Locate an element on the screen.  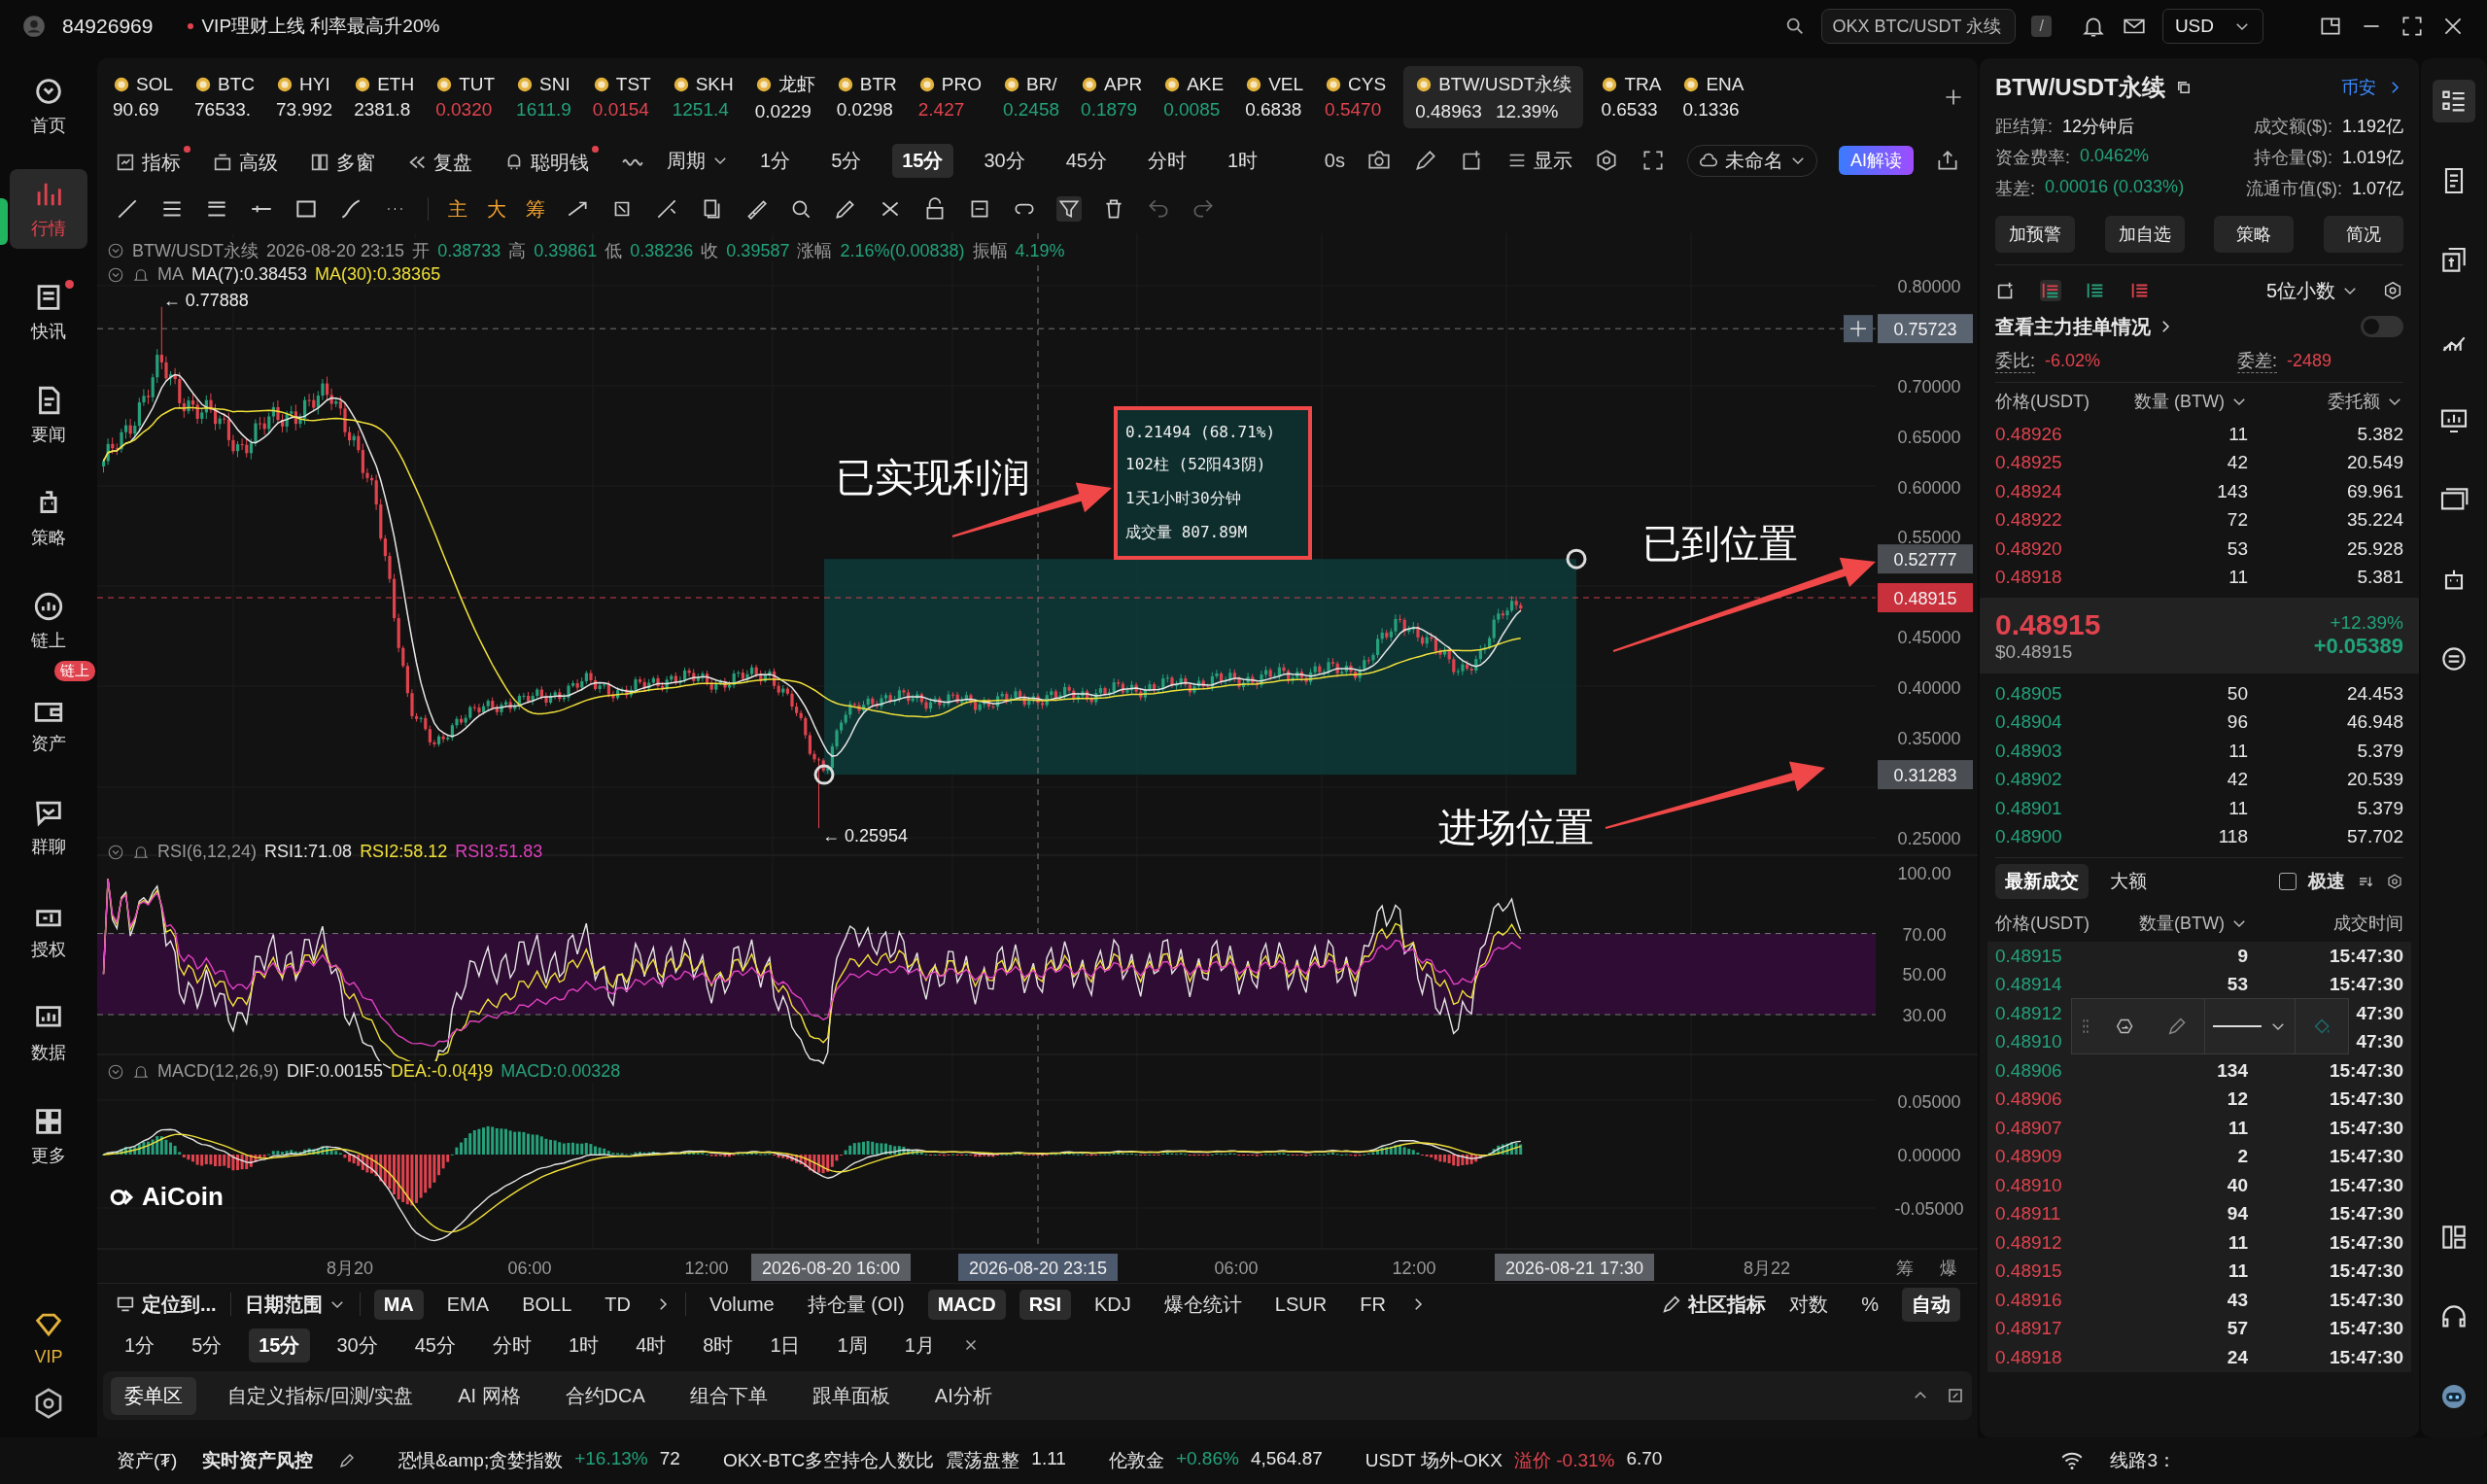
indicator-tab: BOLL is located at coordinates (547, 1304).